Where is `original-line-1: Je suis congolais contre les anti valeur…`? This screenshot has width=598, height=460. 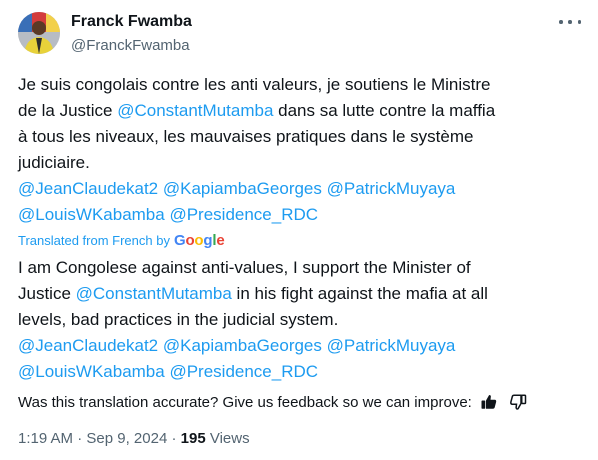 original-line-1: Je suis congolais contre les anti valeur… is located at coordinates (254, 84).